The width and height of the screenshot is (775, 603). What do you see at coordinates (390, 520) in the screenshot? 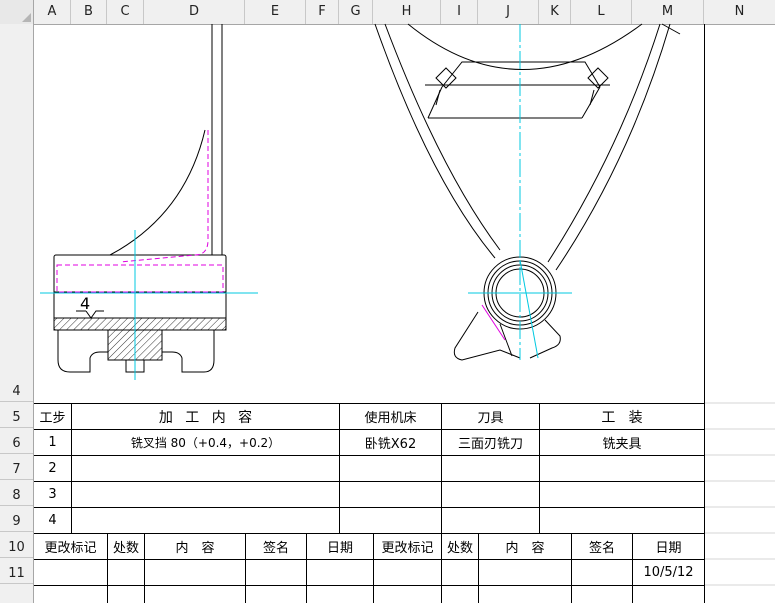
I see `row-4-machine` at bounding box center [390, 520].